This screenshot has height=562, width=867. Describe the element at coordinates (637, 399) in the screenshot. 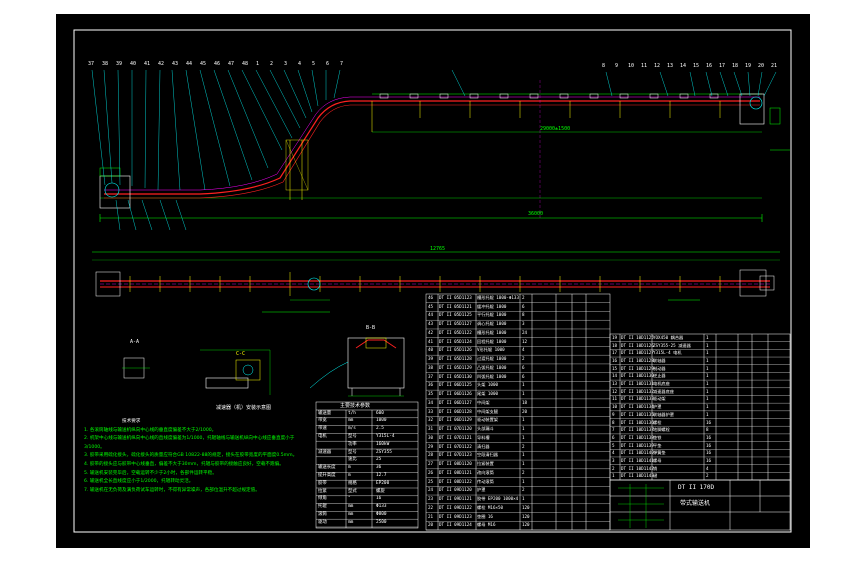

I see `bom-item-code: DT II 10D1133` at that location.